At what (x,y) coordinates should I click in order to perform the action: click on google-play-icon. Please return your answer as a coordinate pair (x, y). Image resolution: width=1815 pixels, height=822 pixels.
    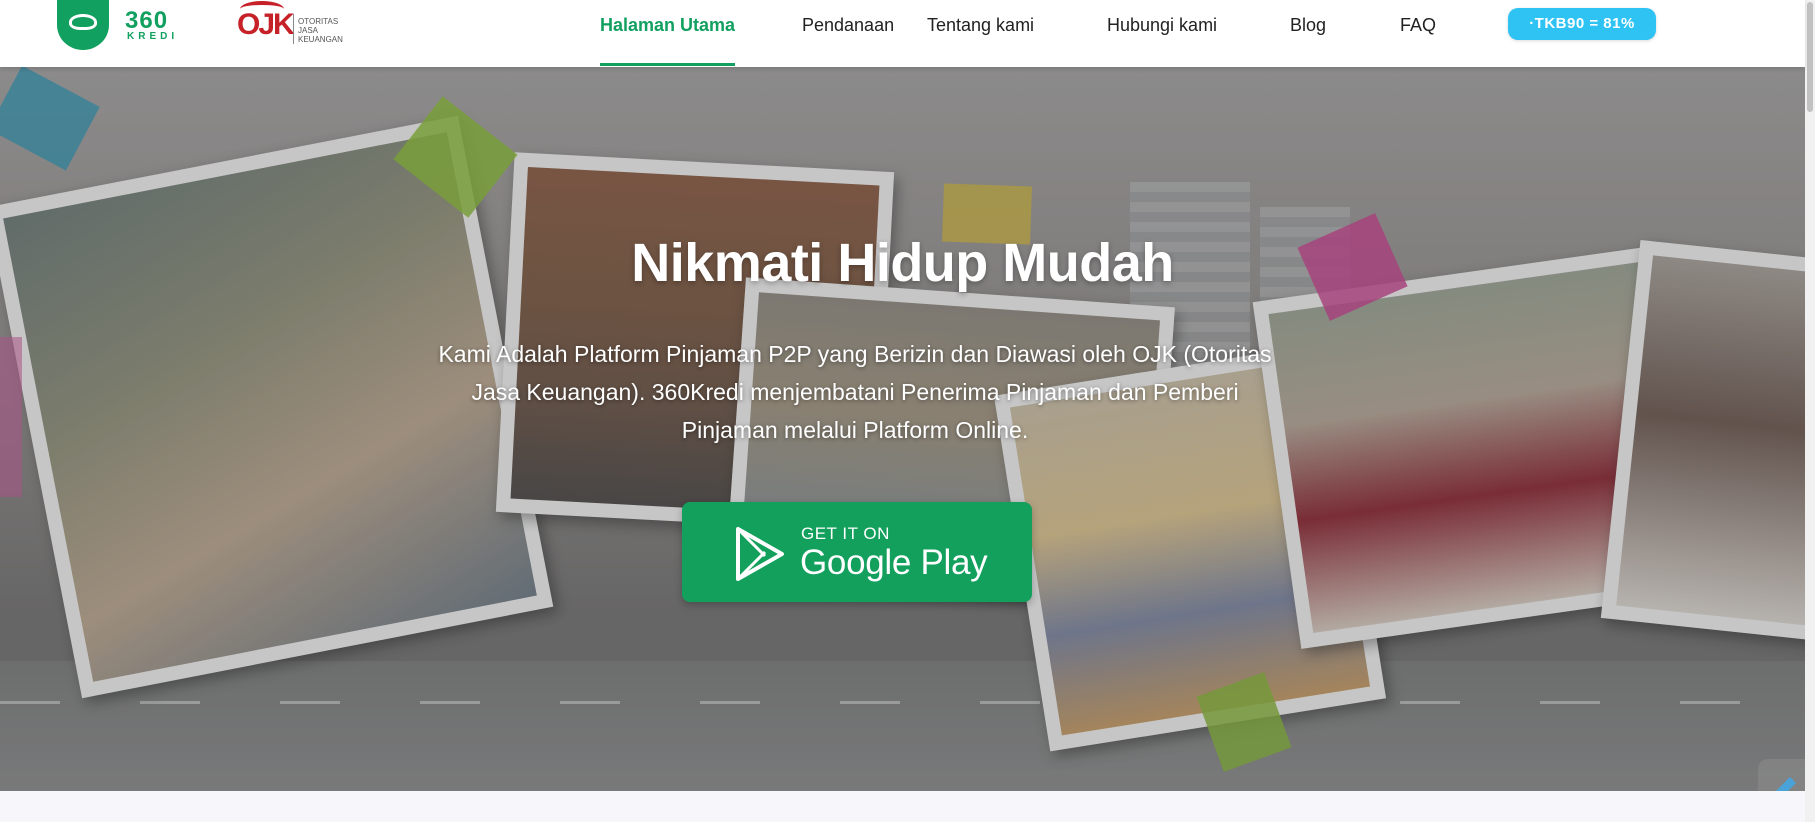
    Looking at the image, I should click on (760, 554).